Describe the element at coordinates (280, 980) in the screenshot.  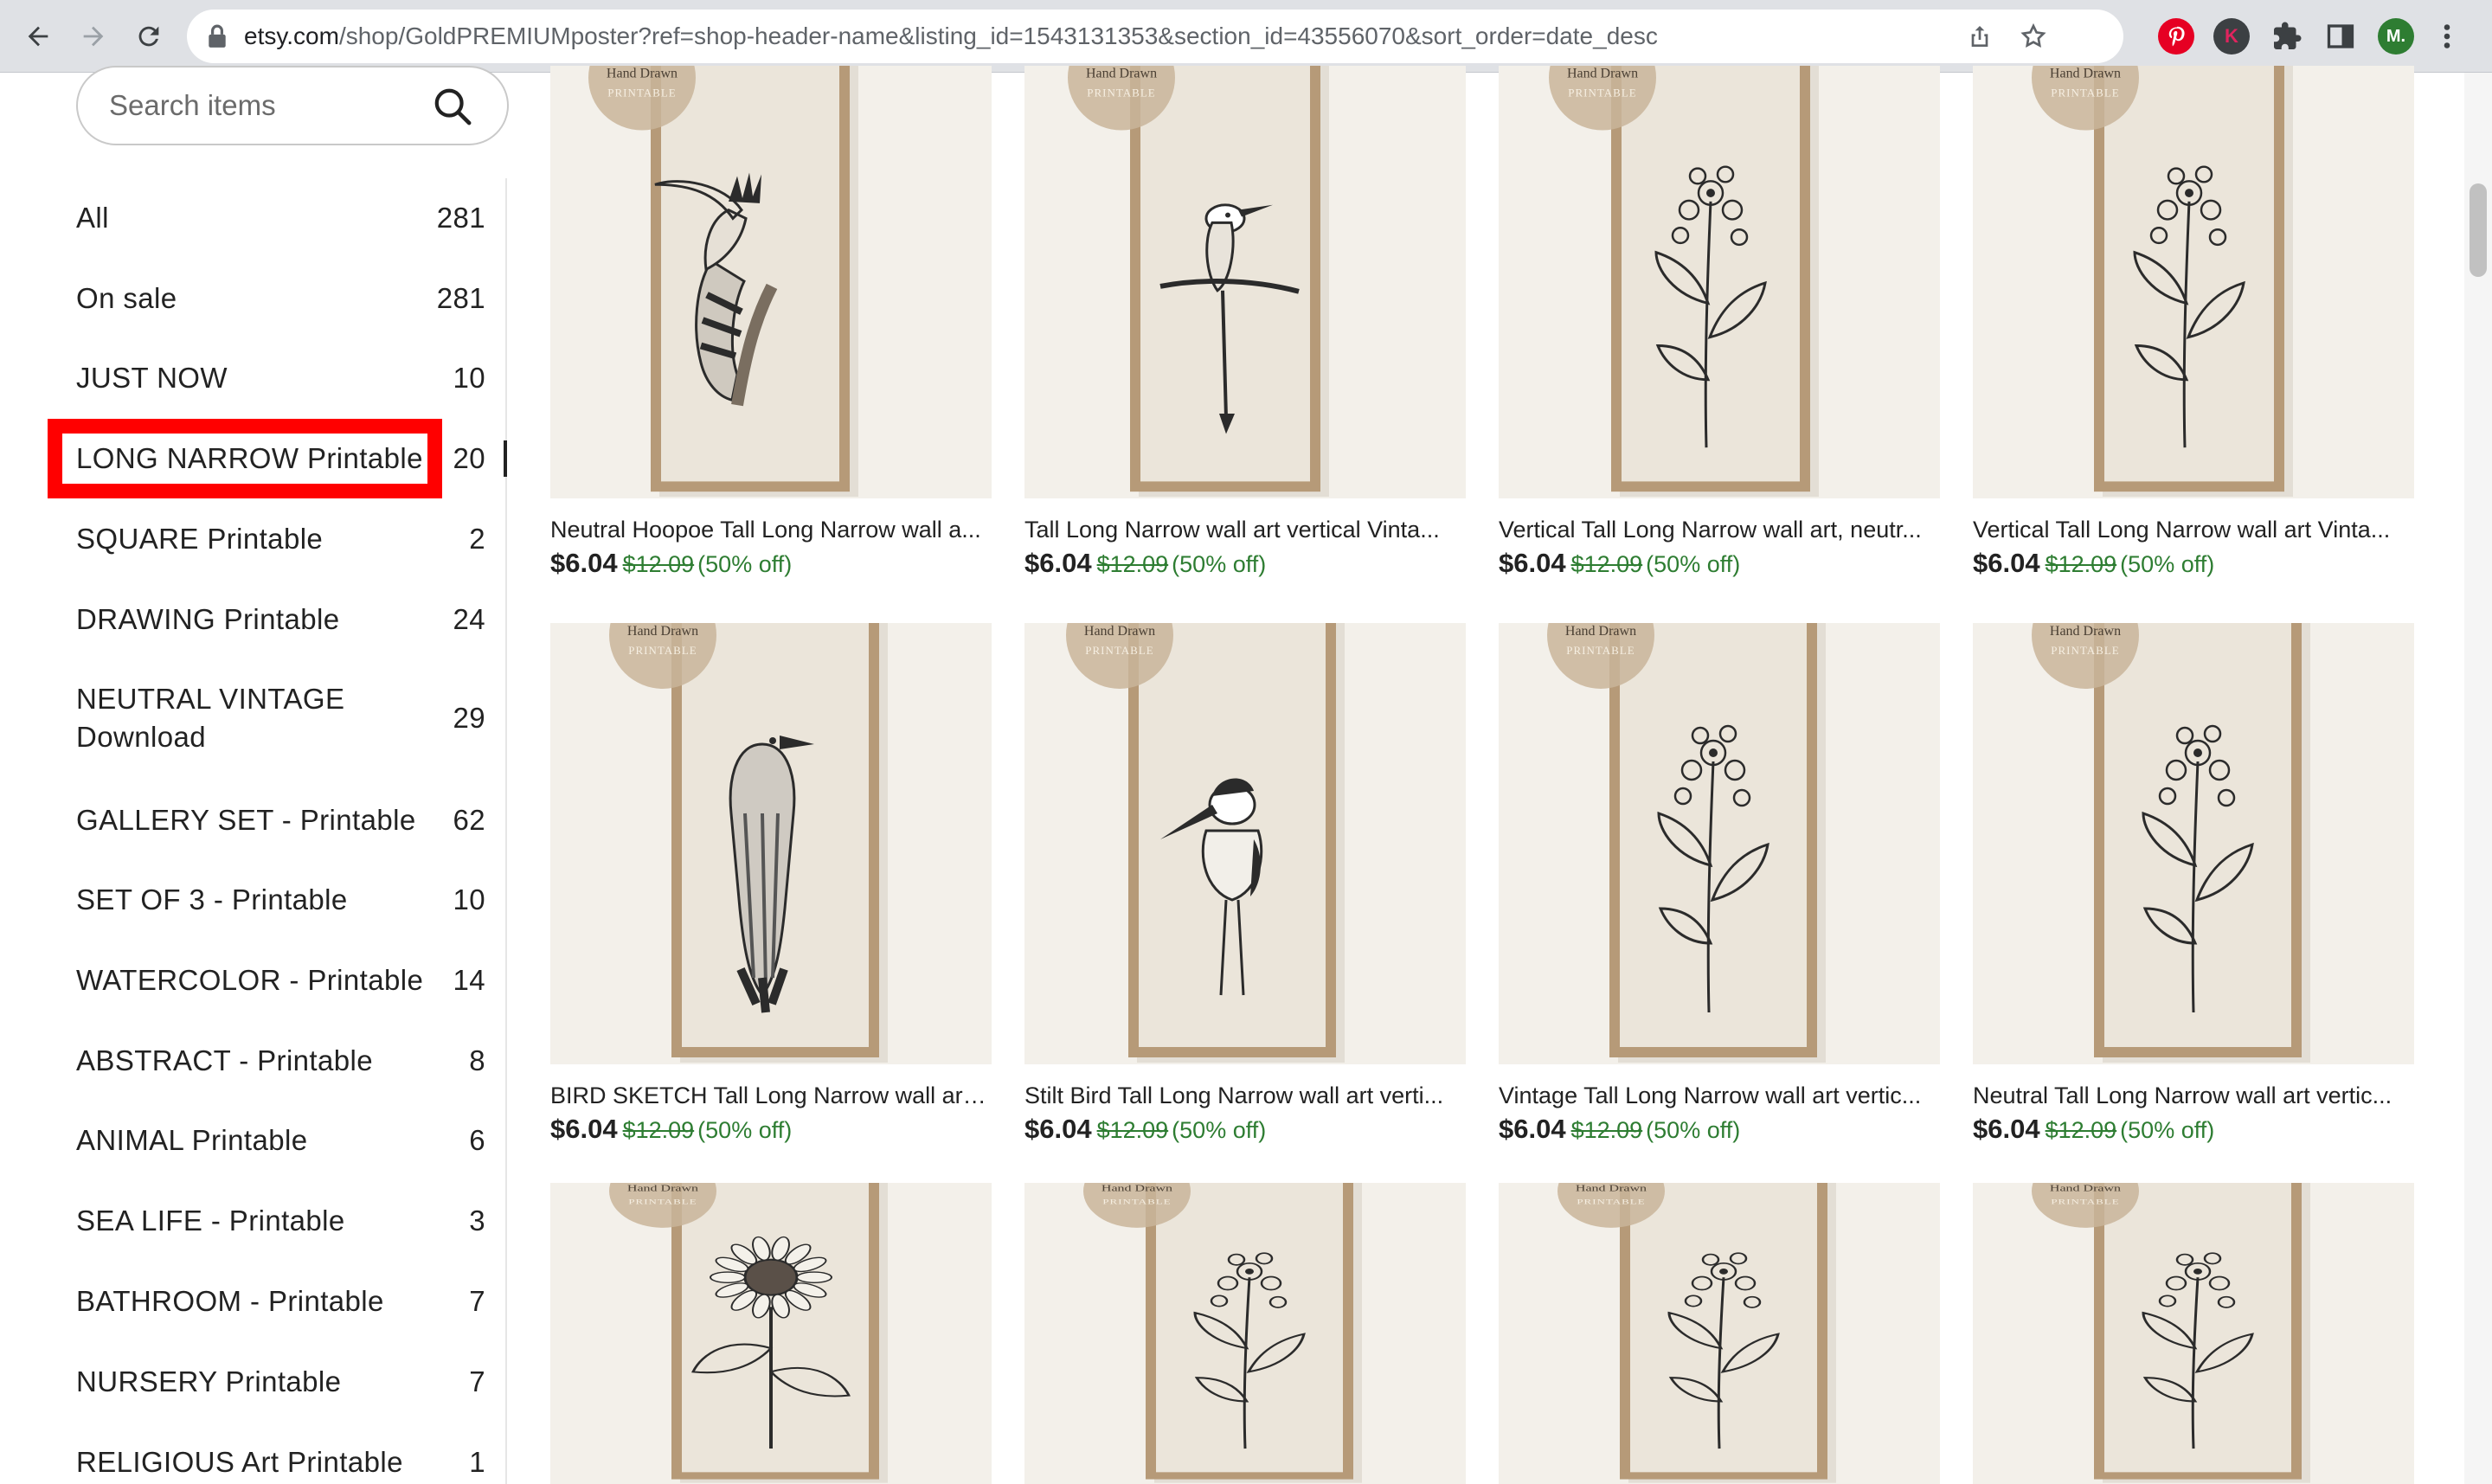
I see `sidebar-item-watercolor-printable: WATERCOLOR - Printable 14` at that location.